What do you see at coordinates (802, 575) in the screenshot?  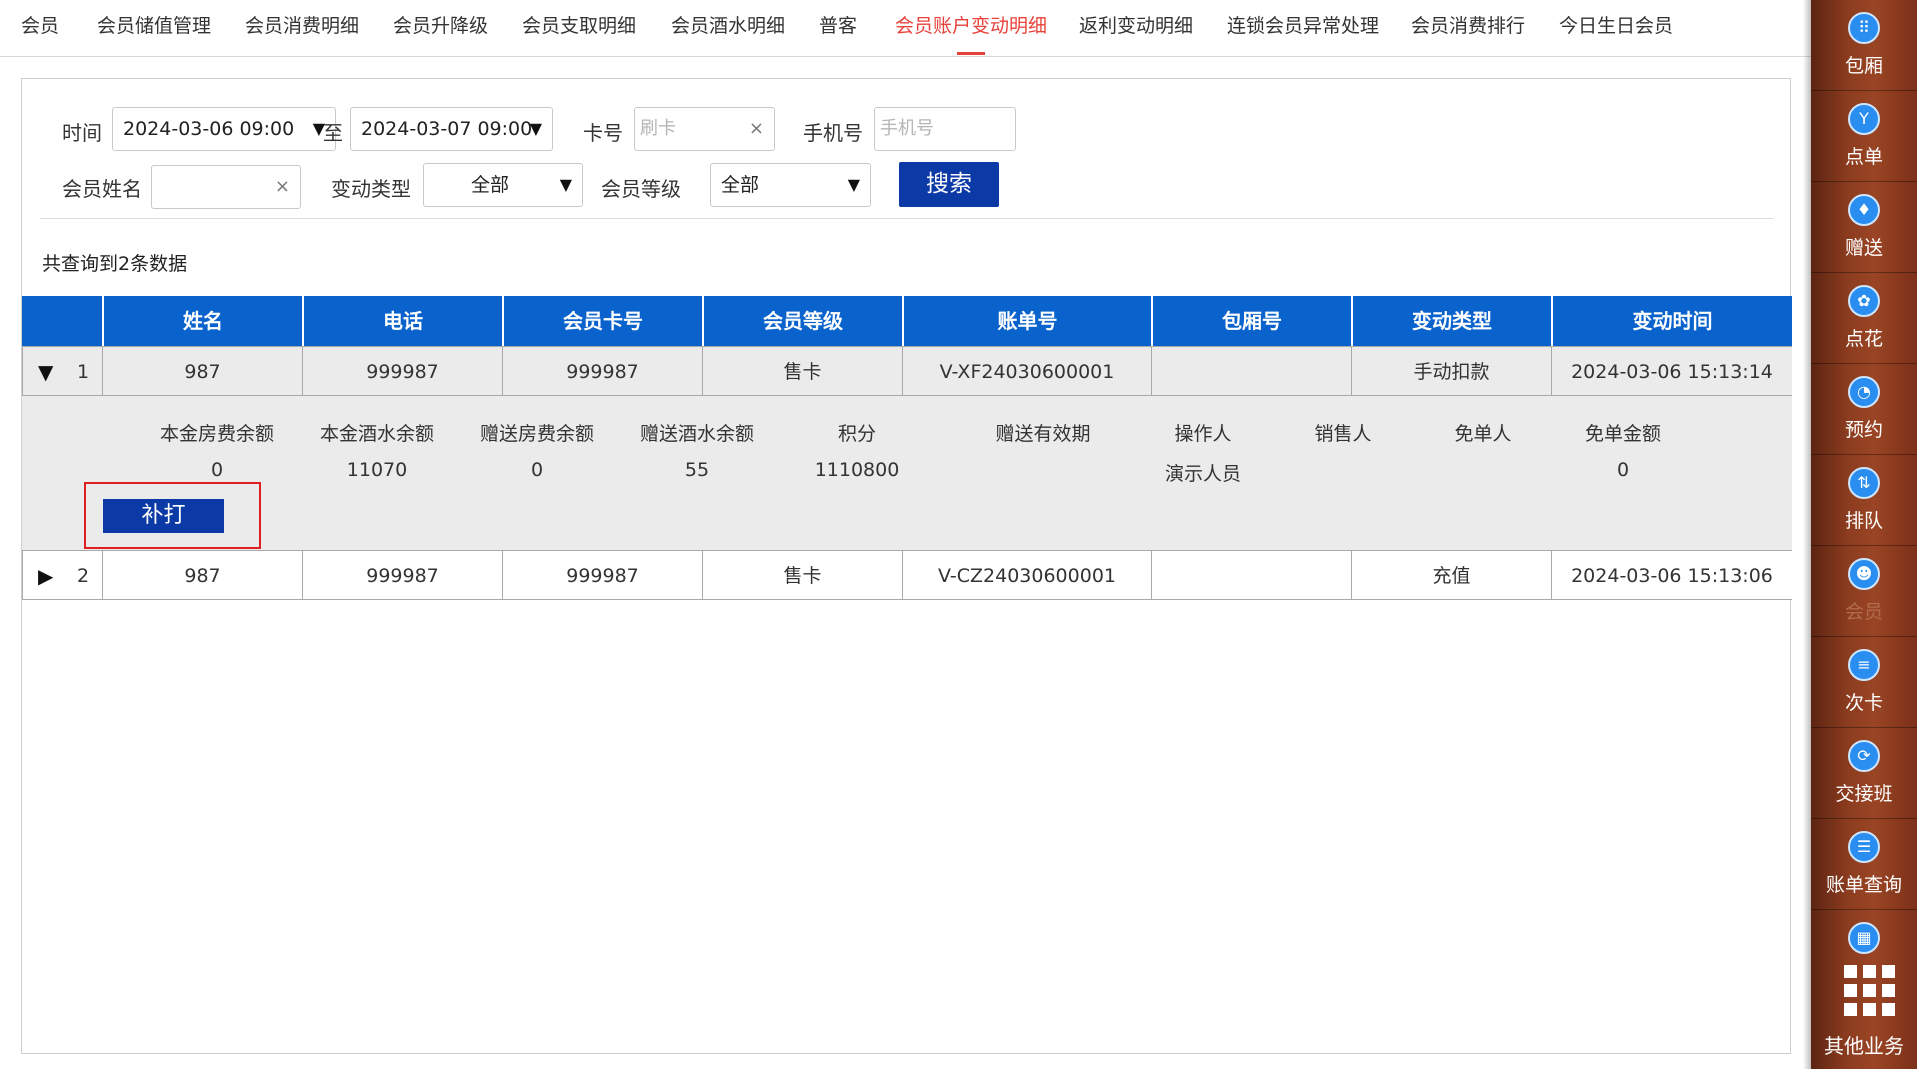 I see `cell-member-level: 售卡` at bounding box center [802, 575].